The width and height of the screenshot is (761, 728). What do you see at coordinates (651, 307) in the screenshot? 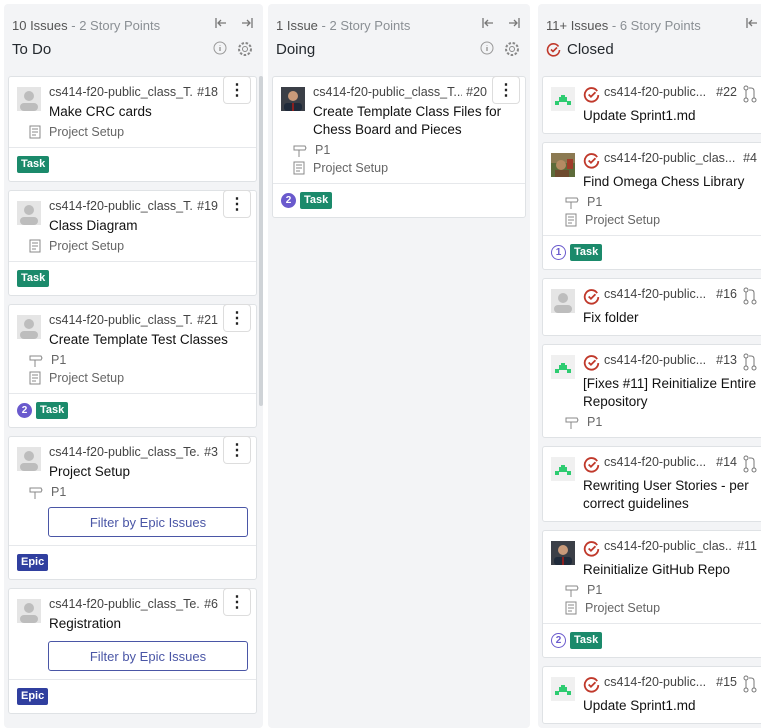
I see `issue-card: cs414-f20-public... #16 Fix folder` at bounding box center [651, 307].